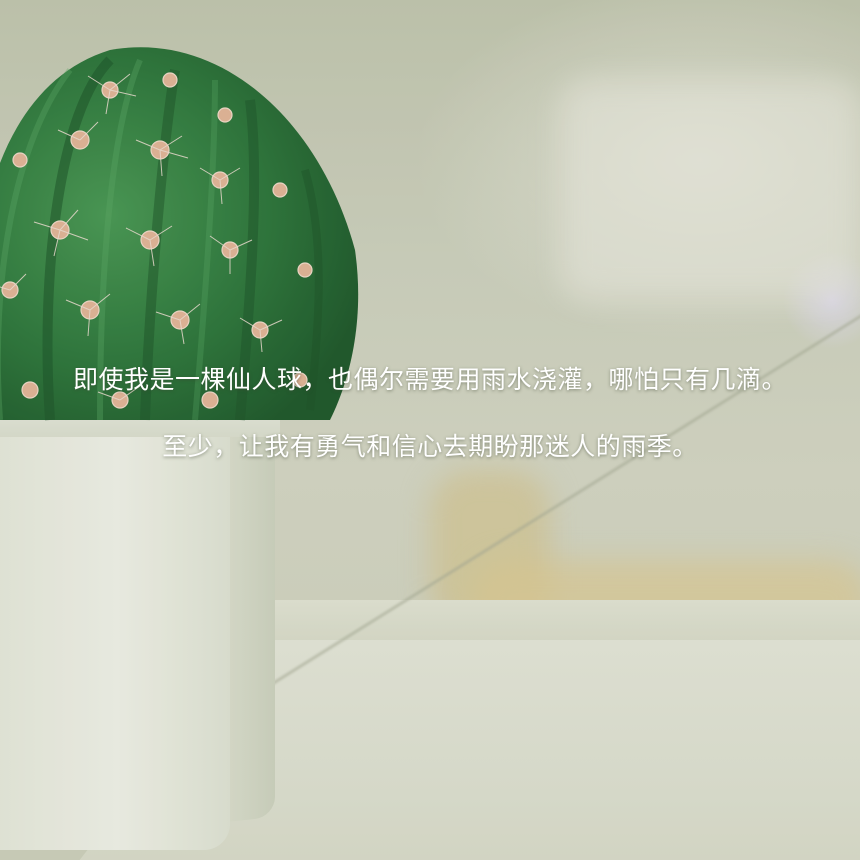 The image size is (860, 860). I want to click on quote-line-2: 至少，让我有勇气和信心去期盼那迷人的雨季。, so click(430, 446).